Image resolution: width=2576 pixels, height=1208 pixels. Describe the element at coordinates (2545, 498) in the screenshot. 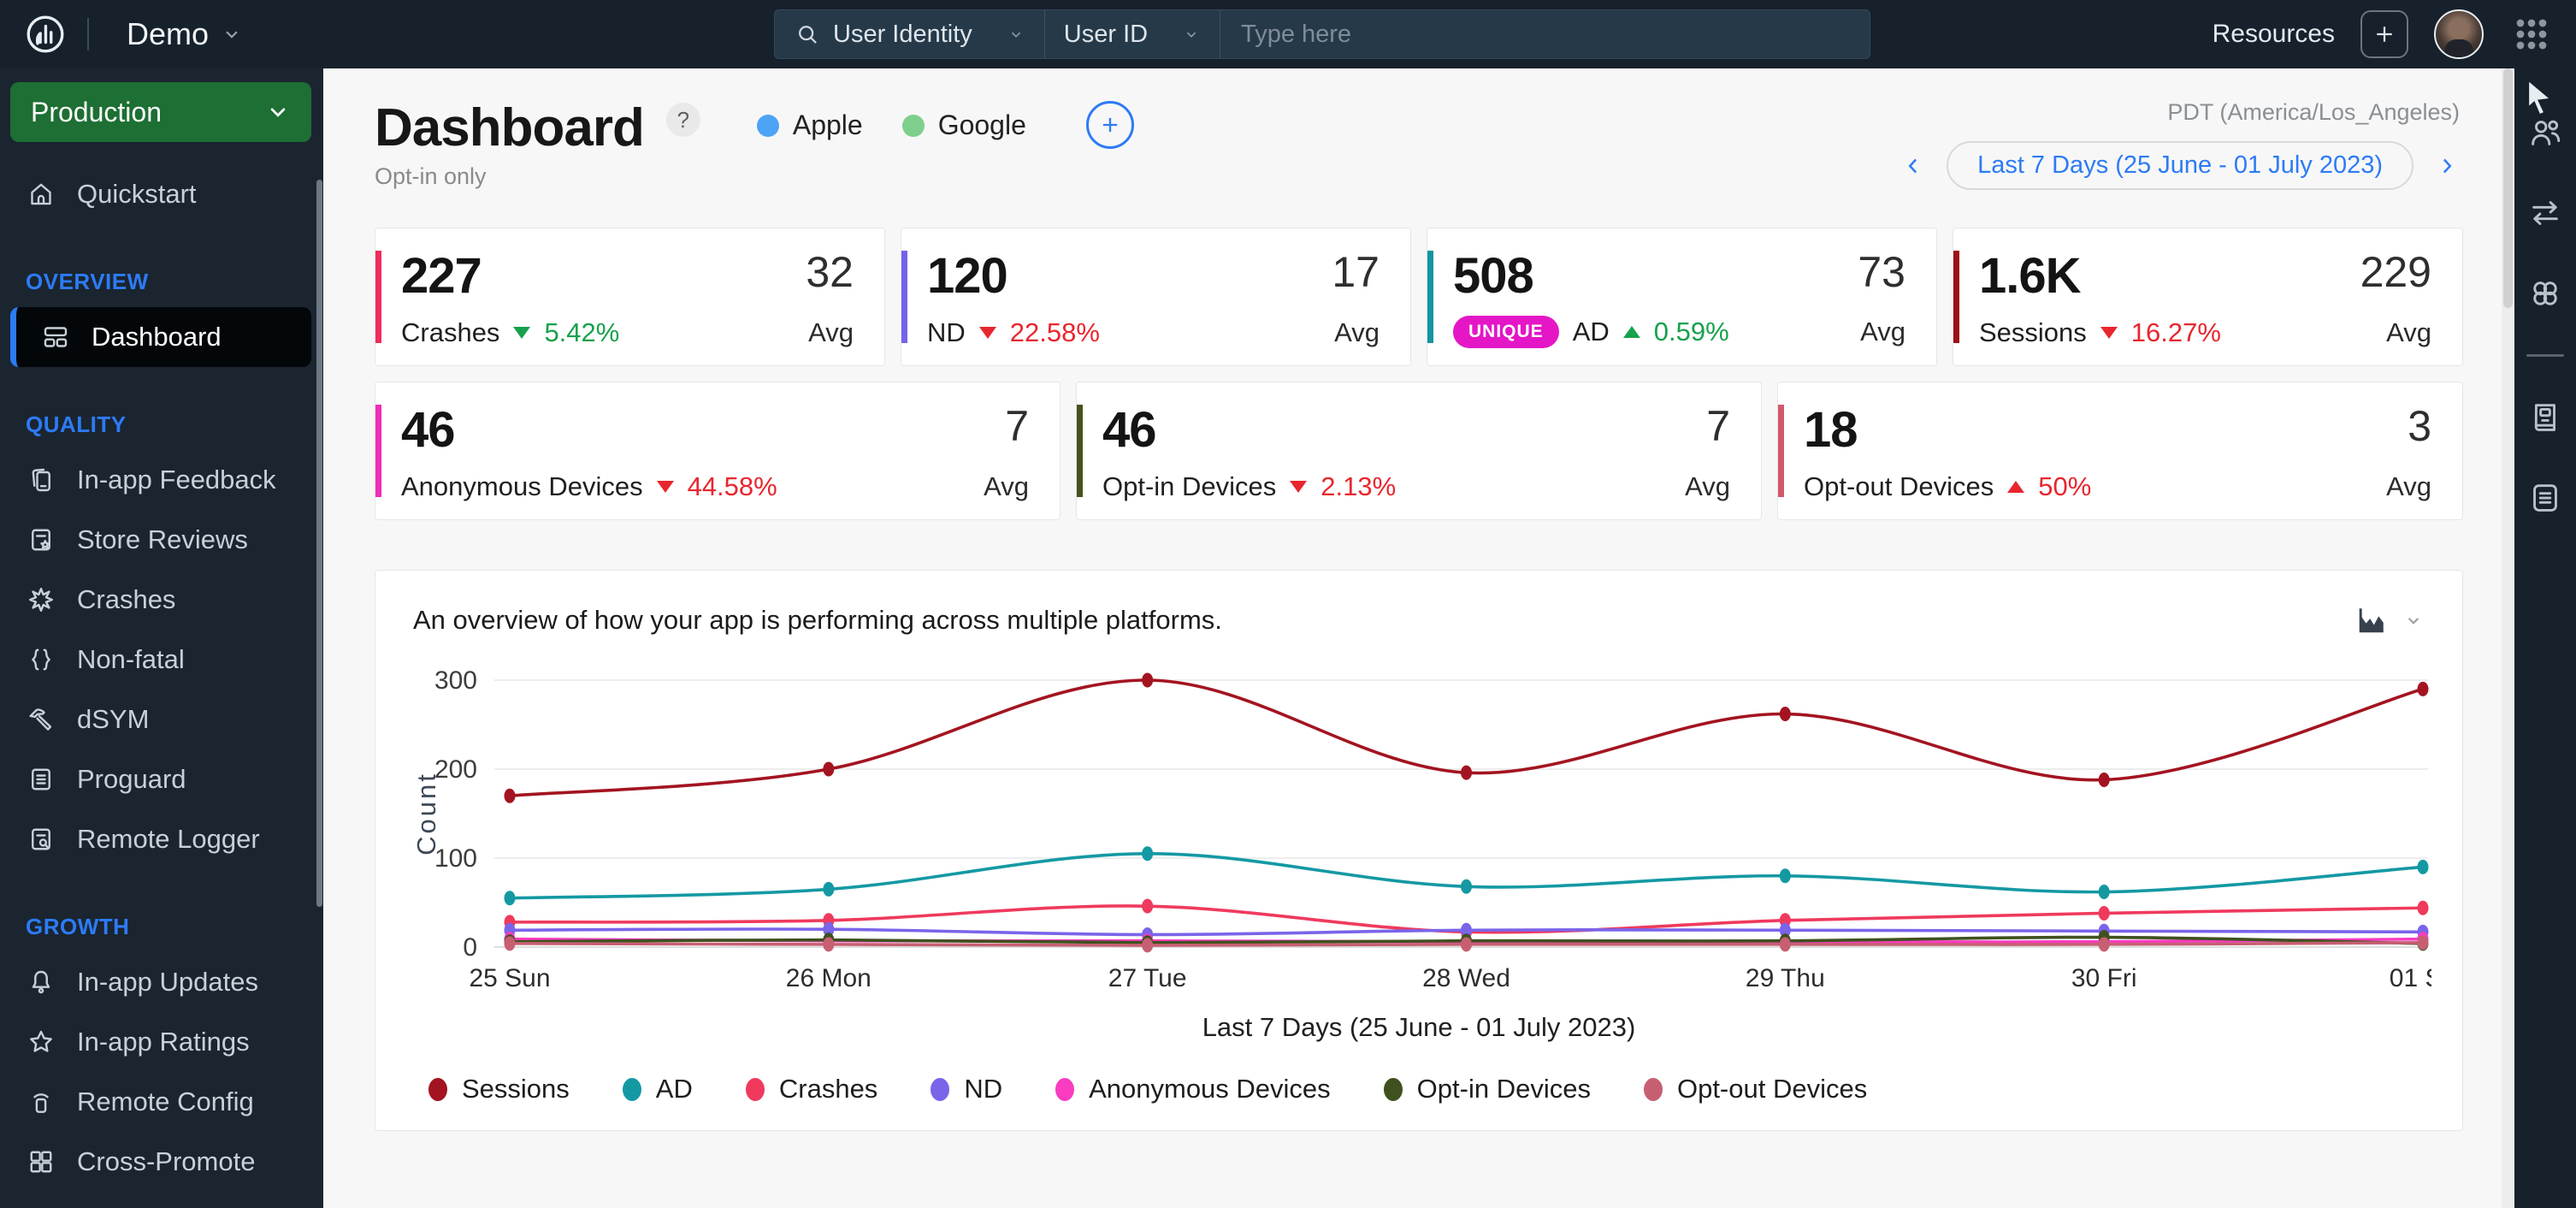

I see `rail-notes-icon` at that location.